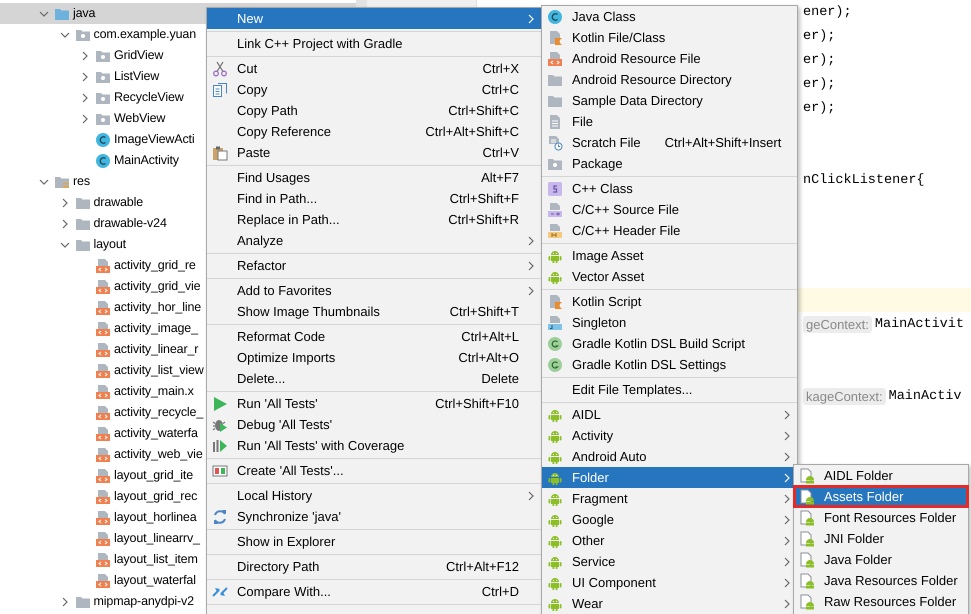 This screenshot has width=971, height=614. What do you see at coordinates (669, 209) in the screenshot?
I see `menu-item: C/C++ Source File` at bounding box center [669, 209].